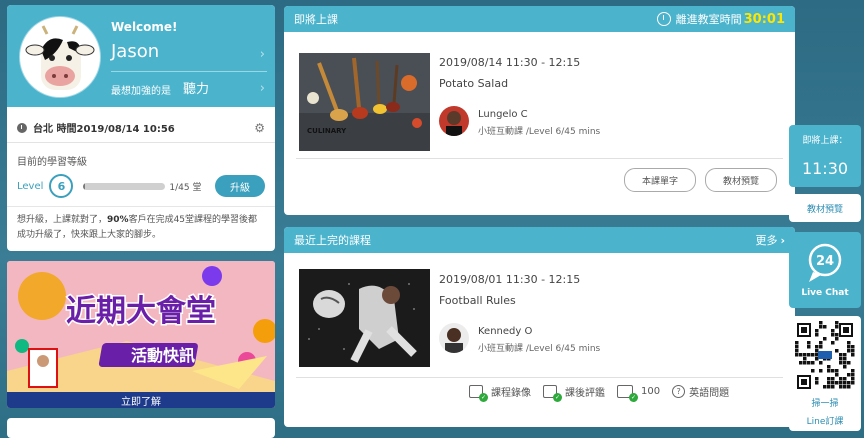 The width and height of the screenshot is (864, 438). Describe the element at coordinates (141, 311) in the screenshot. I see `banner-title: 近期大會堂` at that location.